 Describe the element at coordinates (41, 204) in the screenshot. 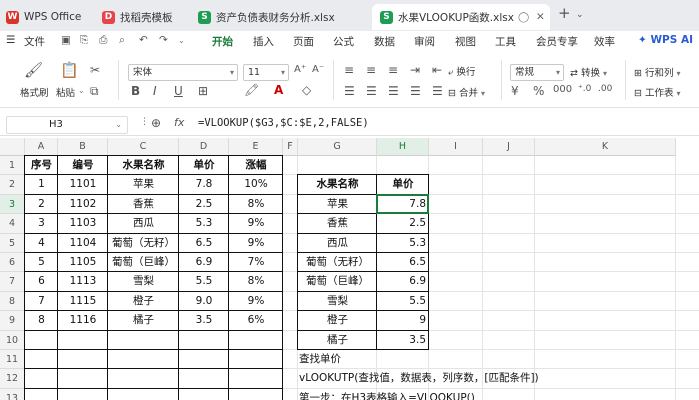

I see `table1-cell: 2` at that location.